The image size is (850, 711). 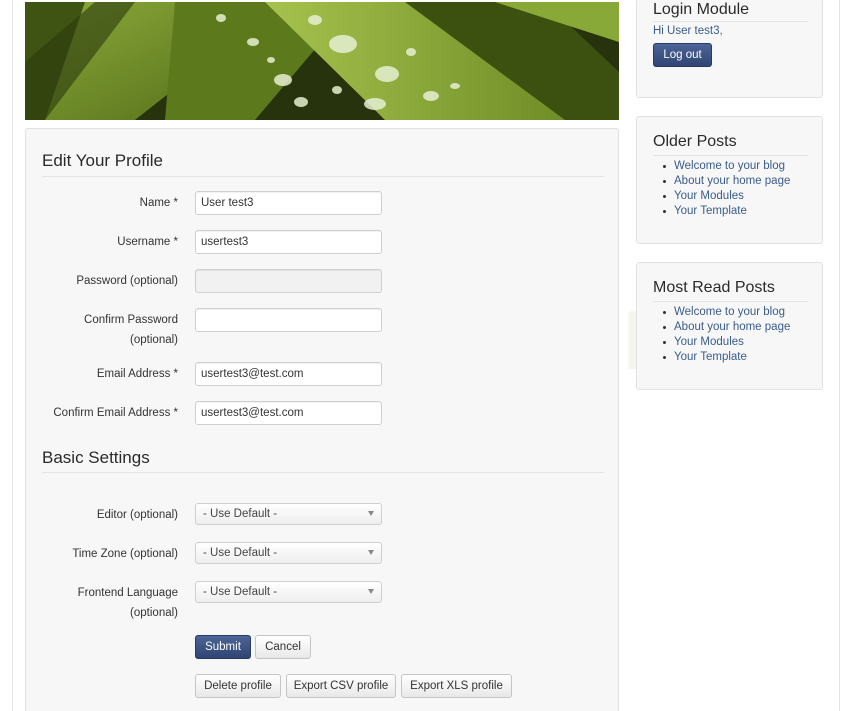 I want to click on cancel-button: Cancel, so click(x=283, y=647).